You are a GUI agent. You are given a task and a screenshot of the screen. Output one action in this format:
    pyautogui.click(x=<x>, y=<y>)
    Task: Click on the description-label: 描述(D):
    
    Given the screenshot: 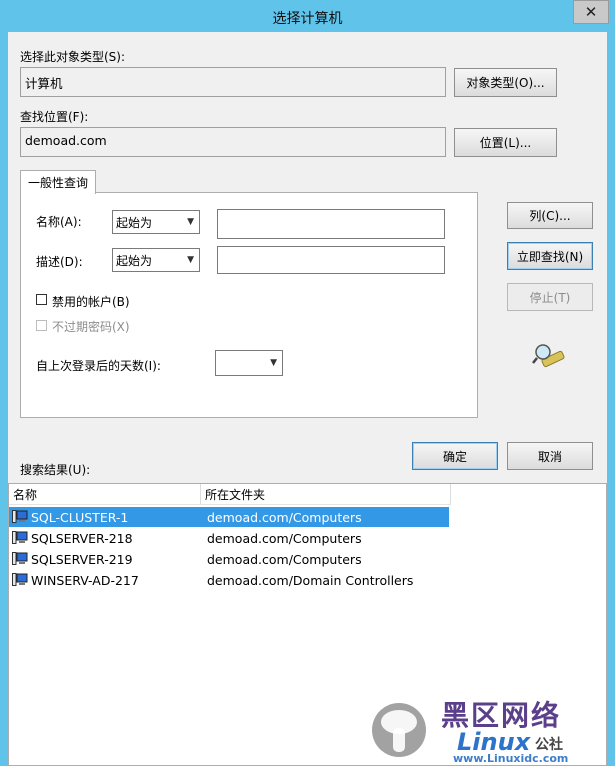 What is the action you would take?
    pyautogui.click(x=59, y=262)
    